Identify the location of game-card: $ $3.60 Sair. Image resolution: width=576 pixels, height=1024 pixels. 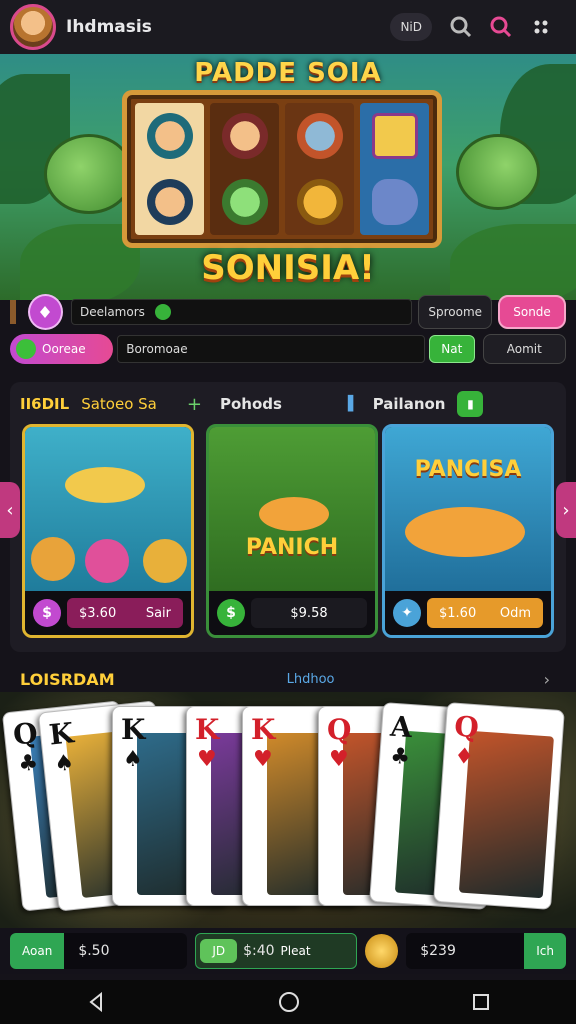
(108, 531).